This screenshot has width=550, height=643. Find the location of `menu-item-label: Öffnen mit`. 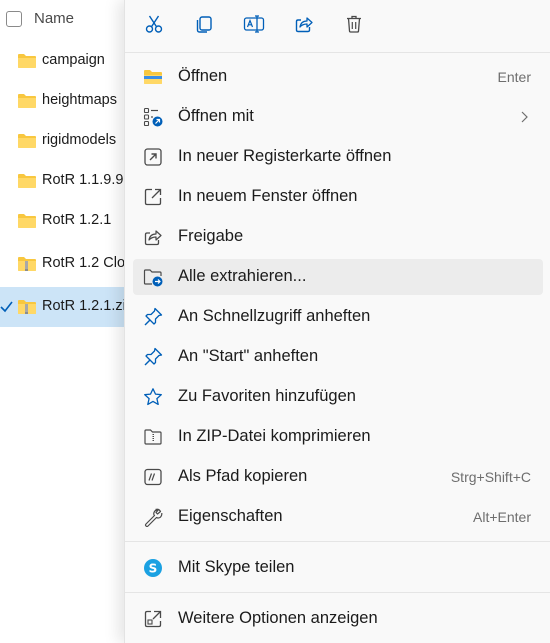

menu-item-label: Öffnen mit is located at coordinates (216, 116).